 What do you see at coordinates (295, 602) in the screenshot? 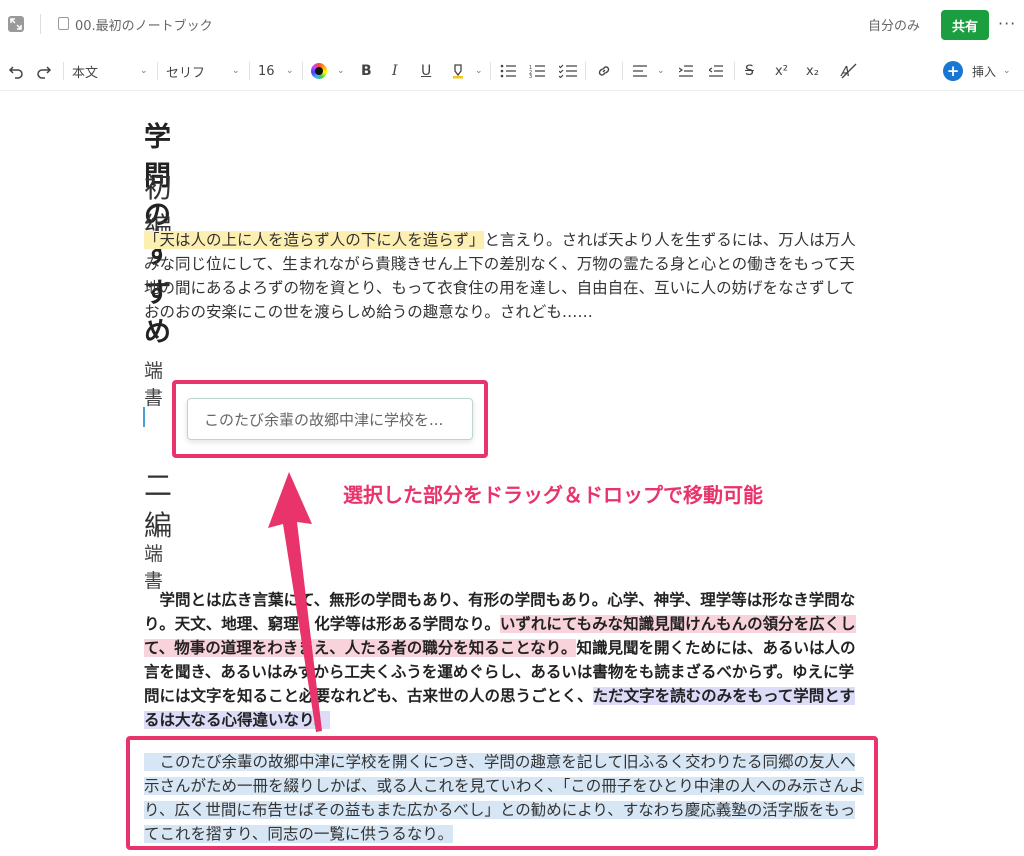
I see `drag-arrow-icon` at bounding box center [295, 602].